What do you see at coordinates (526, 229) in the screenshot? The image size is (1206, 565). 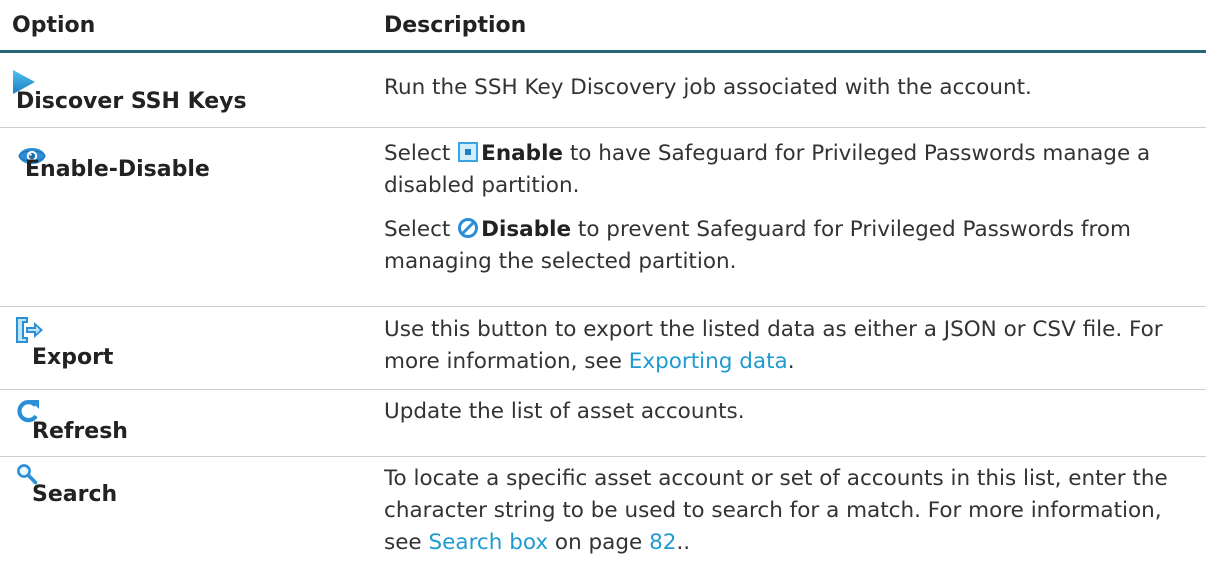 I see `disable-bold-text: Disable` at bounding box center [526, 229].